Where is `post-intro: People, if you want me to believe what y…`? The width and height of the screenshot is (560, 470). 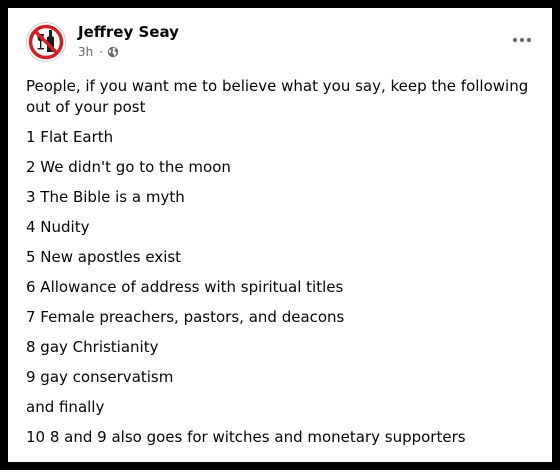 post-intro: People, if you want me to believe what y… is located at coordinates (277, 96).